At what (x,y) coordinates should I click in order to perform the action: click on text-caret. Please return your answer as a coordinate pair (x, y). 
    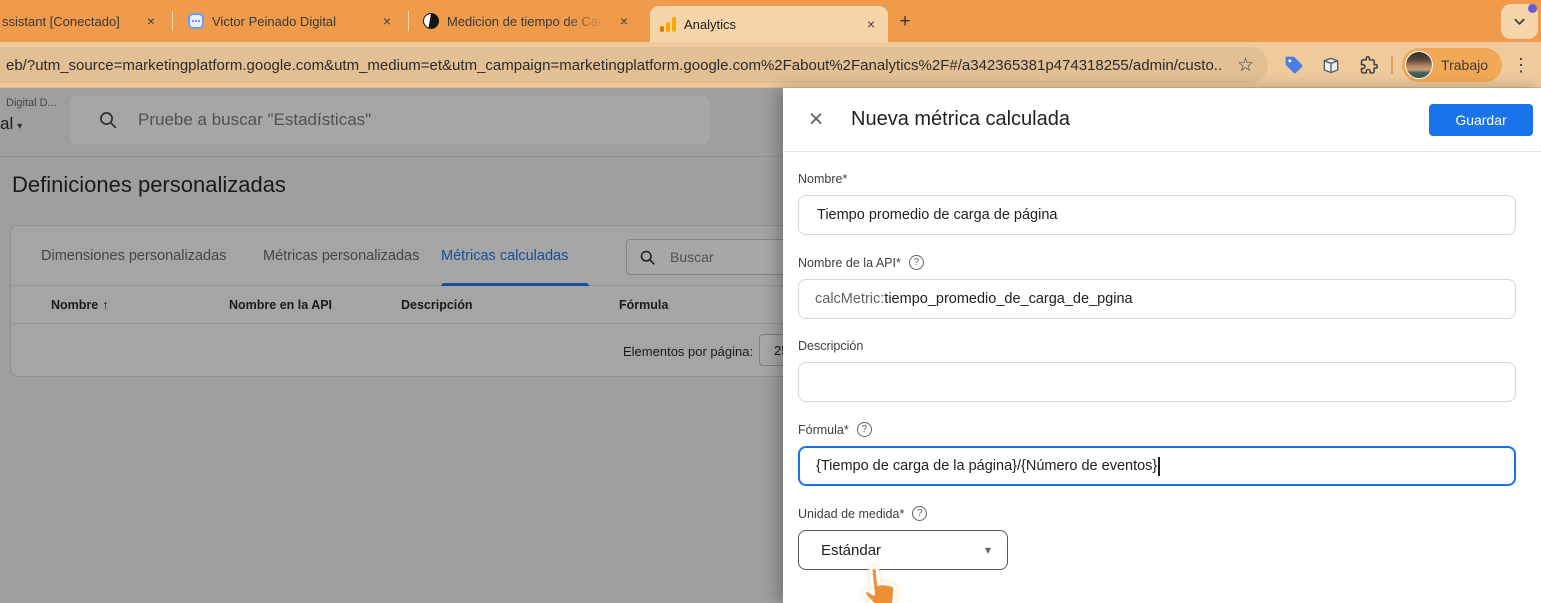
    Looking at the image, I should click on (1159, 466).